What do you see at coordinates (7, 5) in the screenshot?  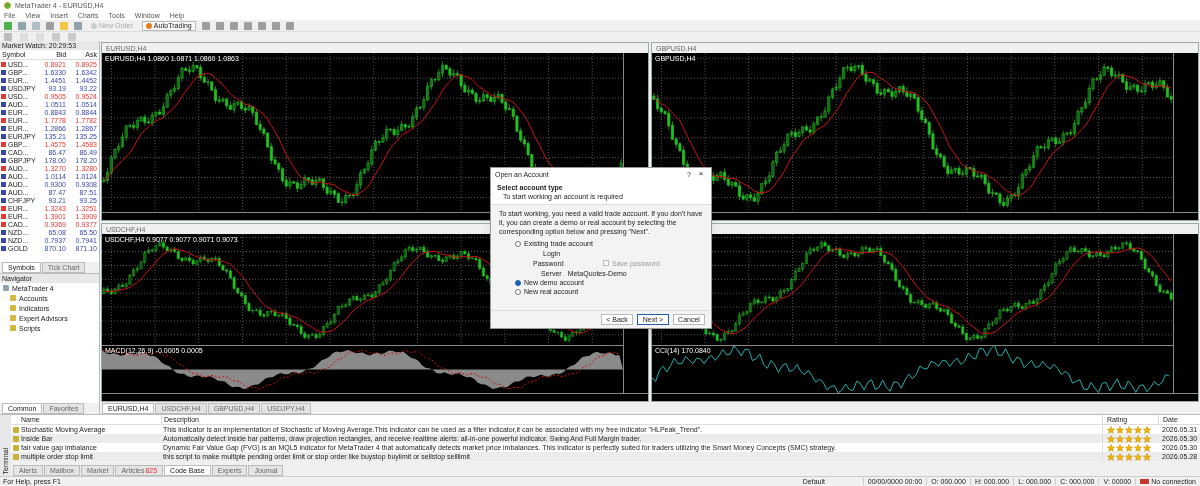 I see `app-icon` at bounding box center [7, 5].